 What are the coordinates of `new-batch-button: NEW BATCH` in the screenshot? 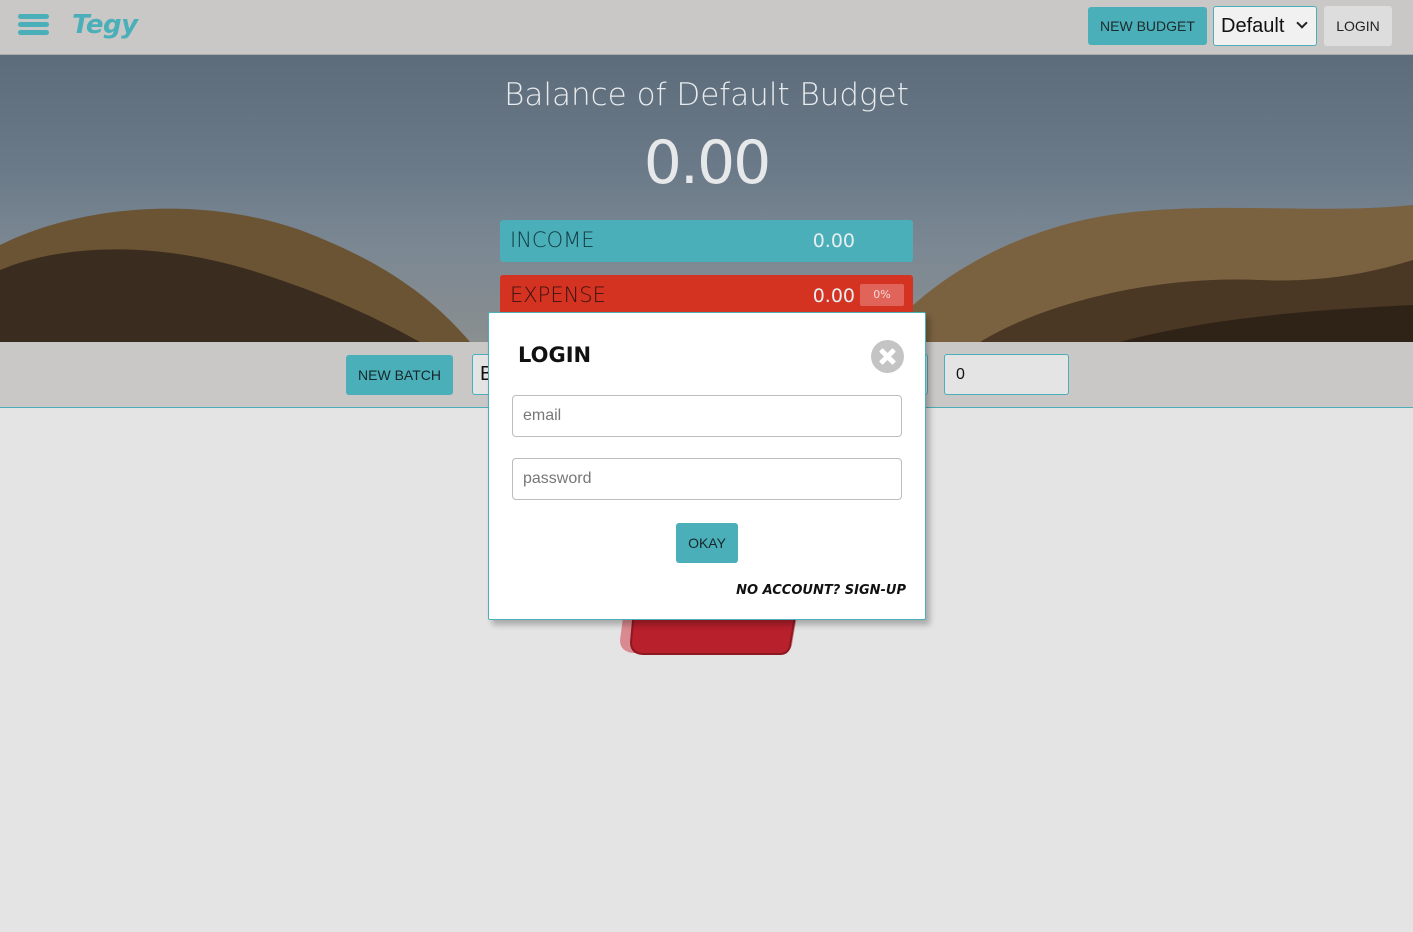 It's located at (399, 375).